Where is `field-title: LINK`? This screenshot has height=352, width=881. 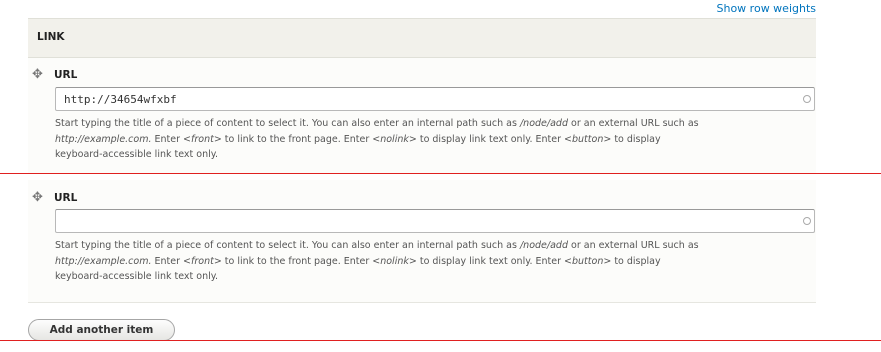 field-title: LINK is located at coordinates (51, 37).